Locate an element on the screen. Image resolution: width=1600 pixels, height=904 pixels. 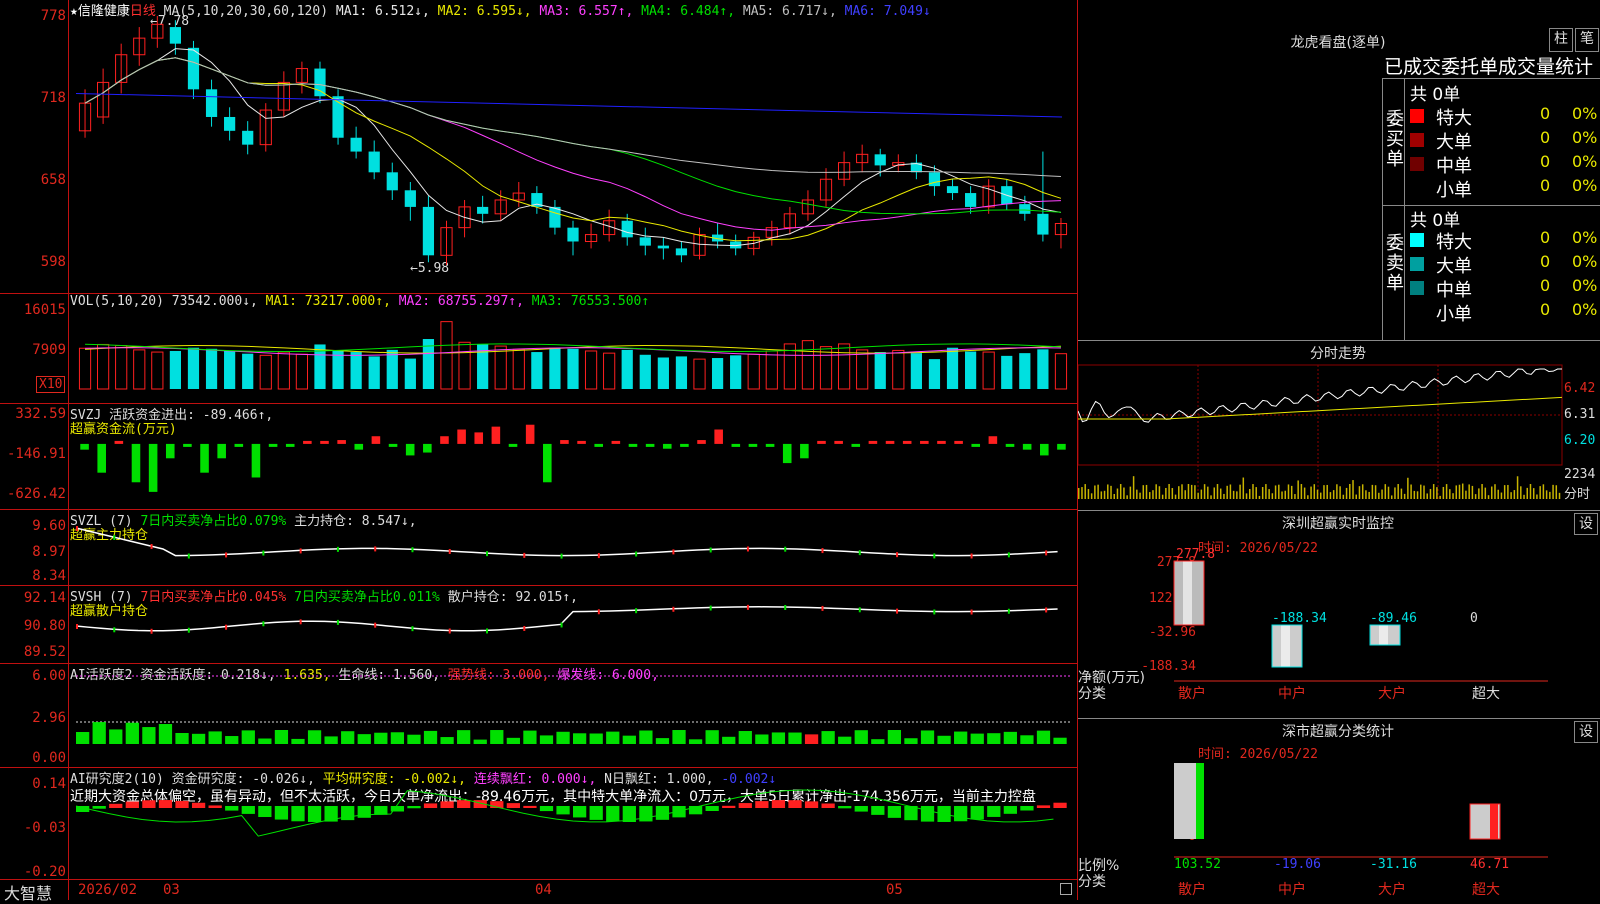
intraday-panel: 分时走势 6.42 6.31 6.20 2234 分时 is located at coordinates (1339, 425).